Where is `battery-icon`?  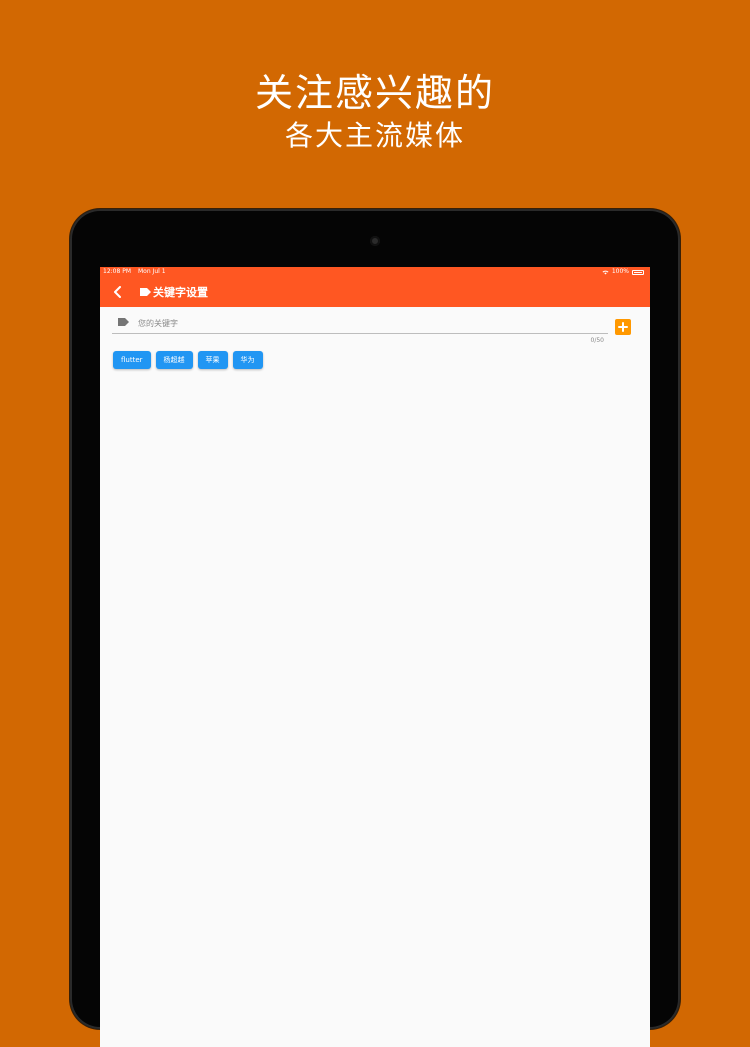
battery-icon is located at coordinates (638, 272).